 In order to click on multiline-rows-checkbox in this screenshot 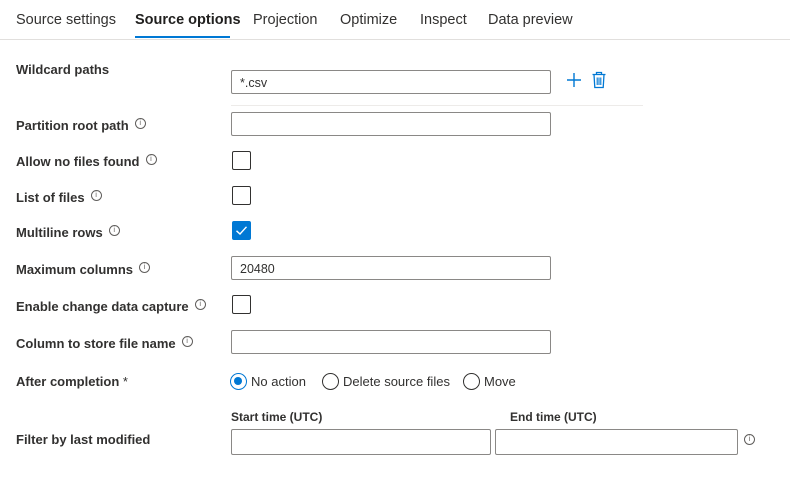, I will do `click(241, 230)`.